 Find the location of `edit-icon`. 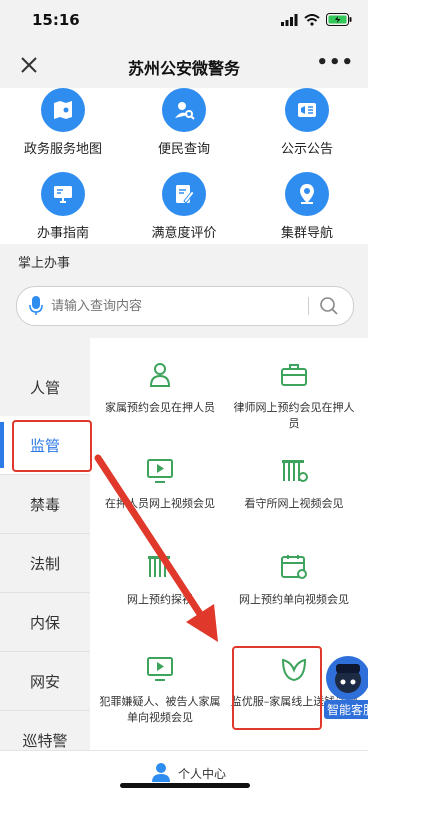

edit-icon is located at coordinates (184, 194).